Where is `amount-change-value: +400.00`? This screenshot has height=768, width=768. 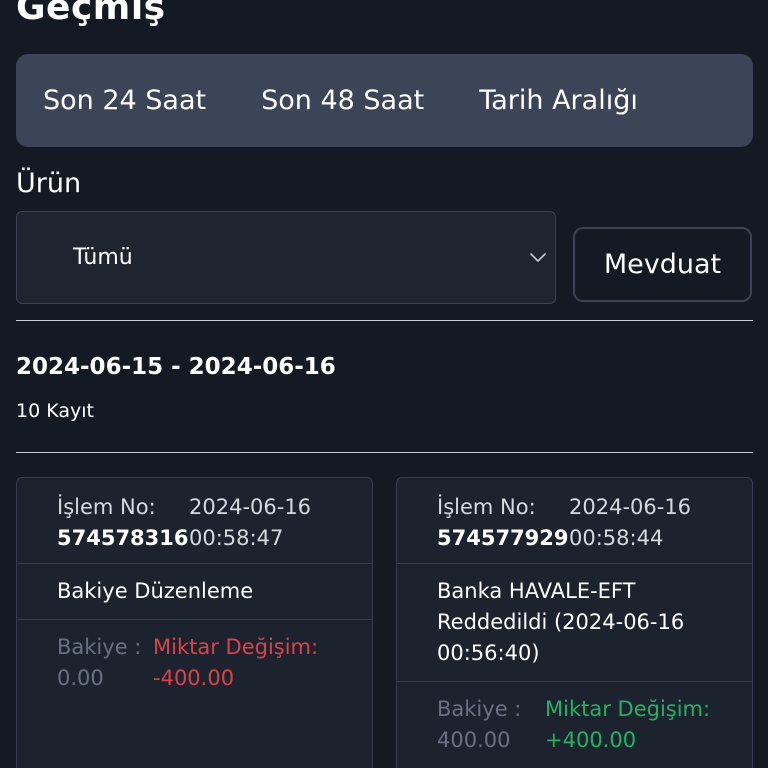 amount-change-value: +400.00 is located at coordinates (591, 740).